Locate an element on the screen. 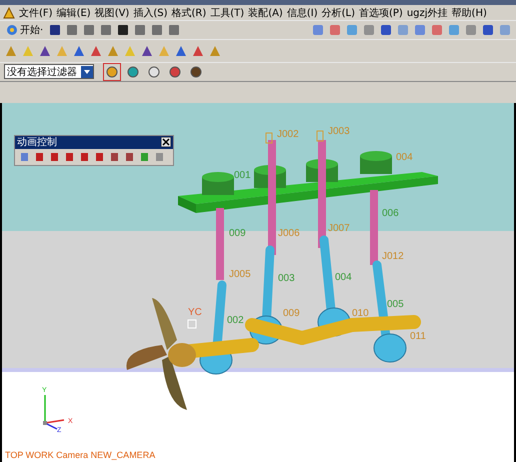  app-logo-icon is located at coordinates (9, 12).